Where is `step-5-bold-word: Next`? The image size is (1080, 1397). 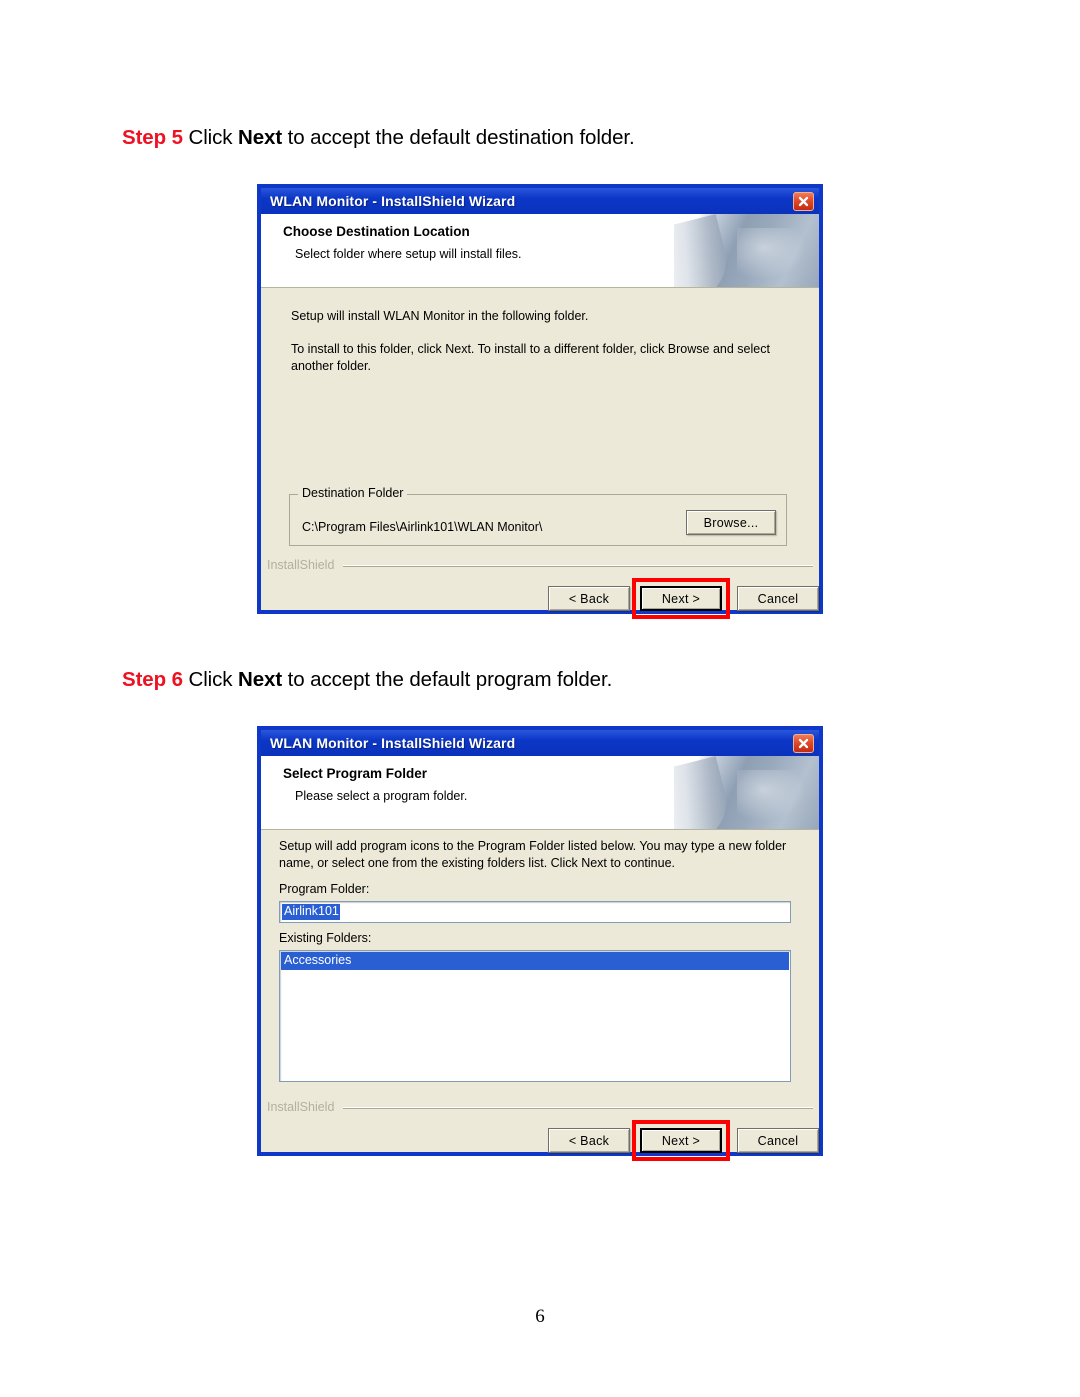
step-5-bold-word: Next is located at coordinates (260, 137).